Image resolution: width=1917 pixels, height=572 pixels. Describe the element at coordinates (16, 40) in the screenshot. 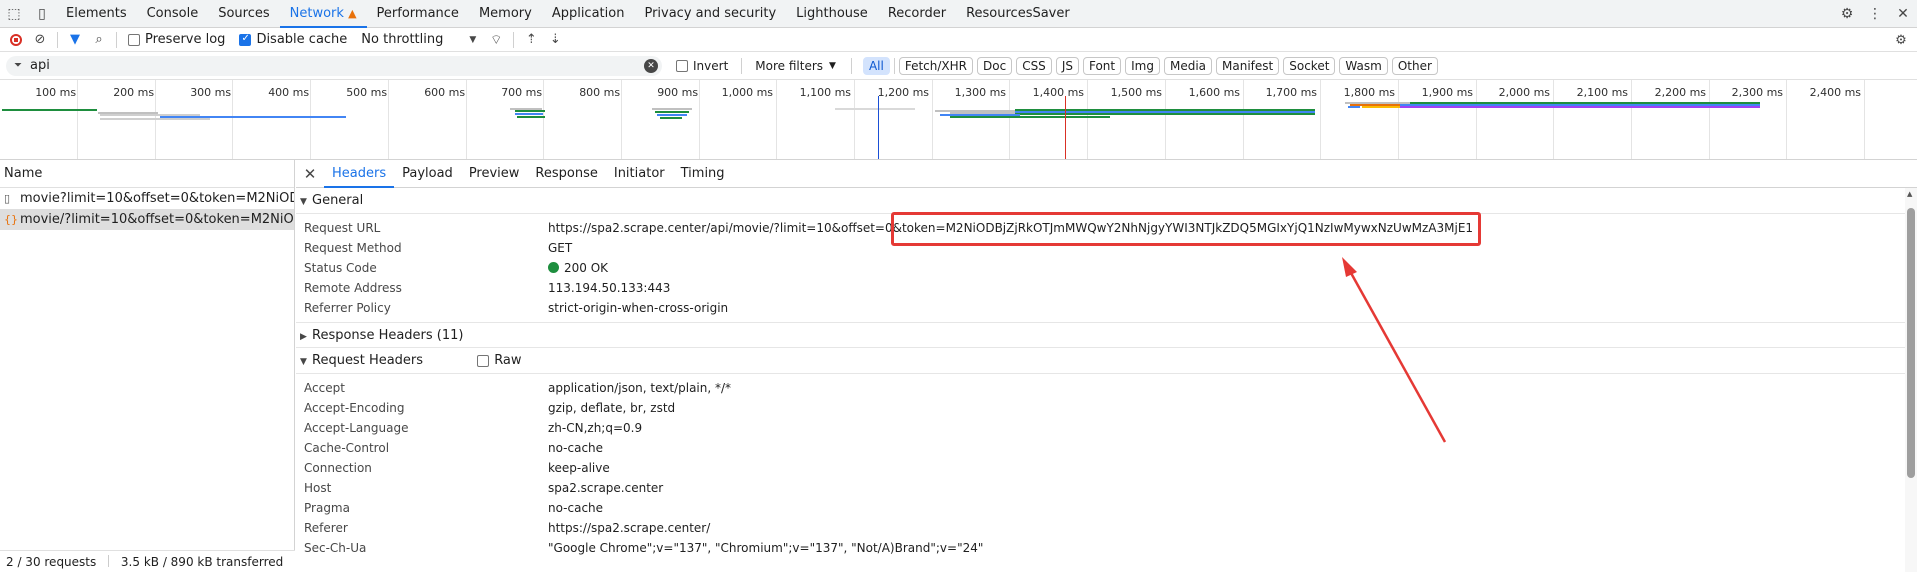

I see `record-stop-icon` at that location.